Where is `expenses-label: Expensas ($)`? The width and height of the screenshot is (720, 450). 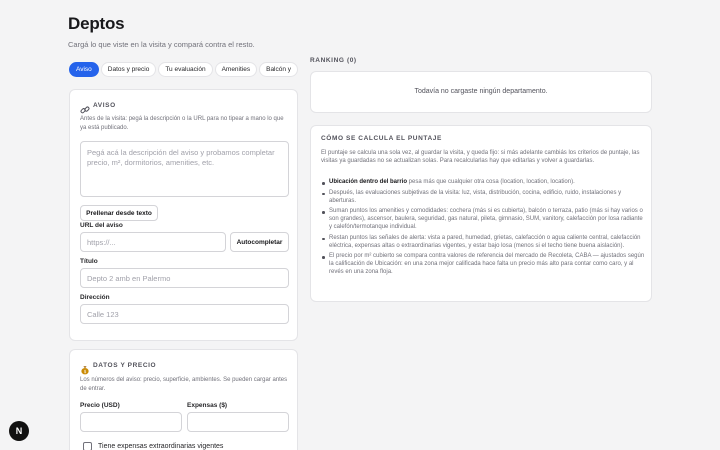
expenses-label: Expensas ($) is located at coordinates (207, 405).